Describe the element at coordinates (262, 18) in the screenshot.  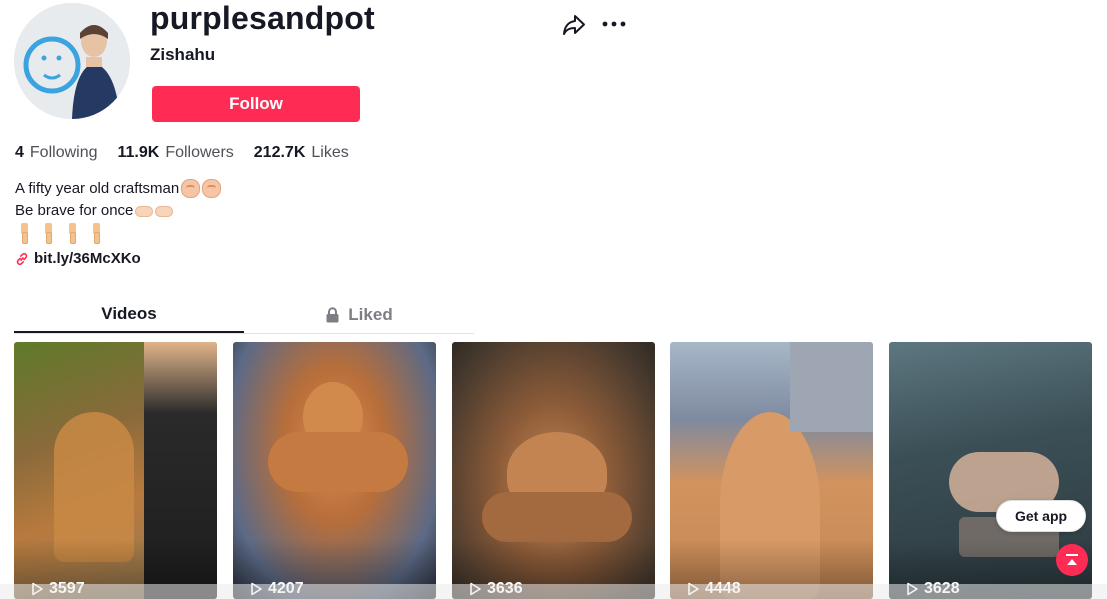
I see `profile-username: purplesandpot` at that location.